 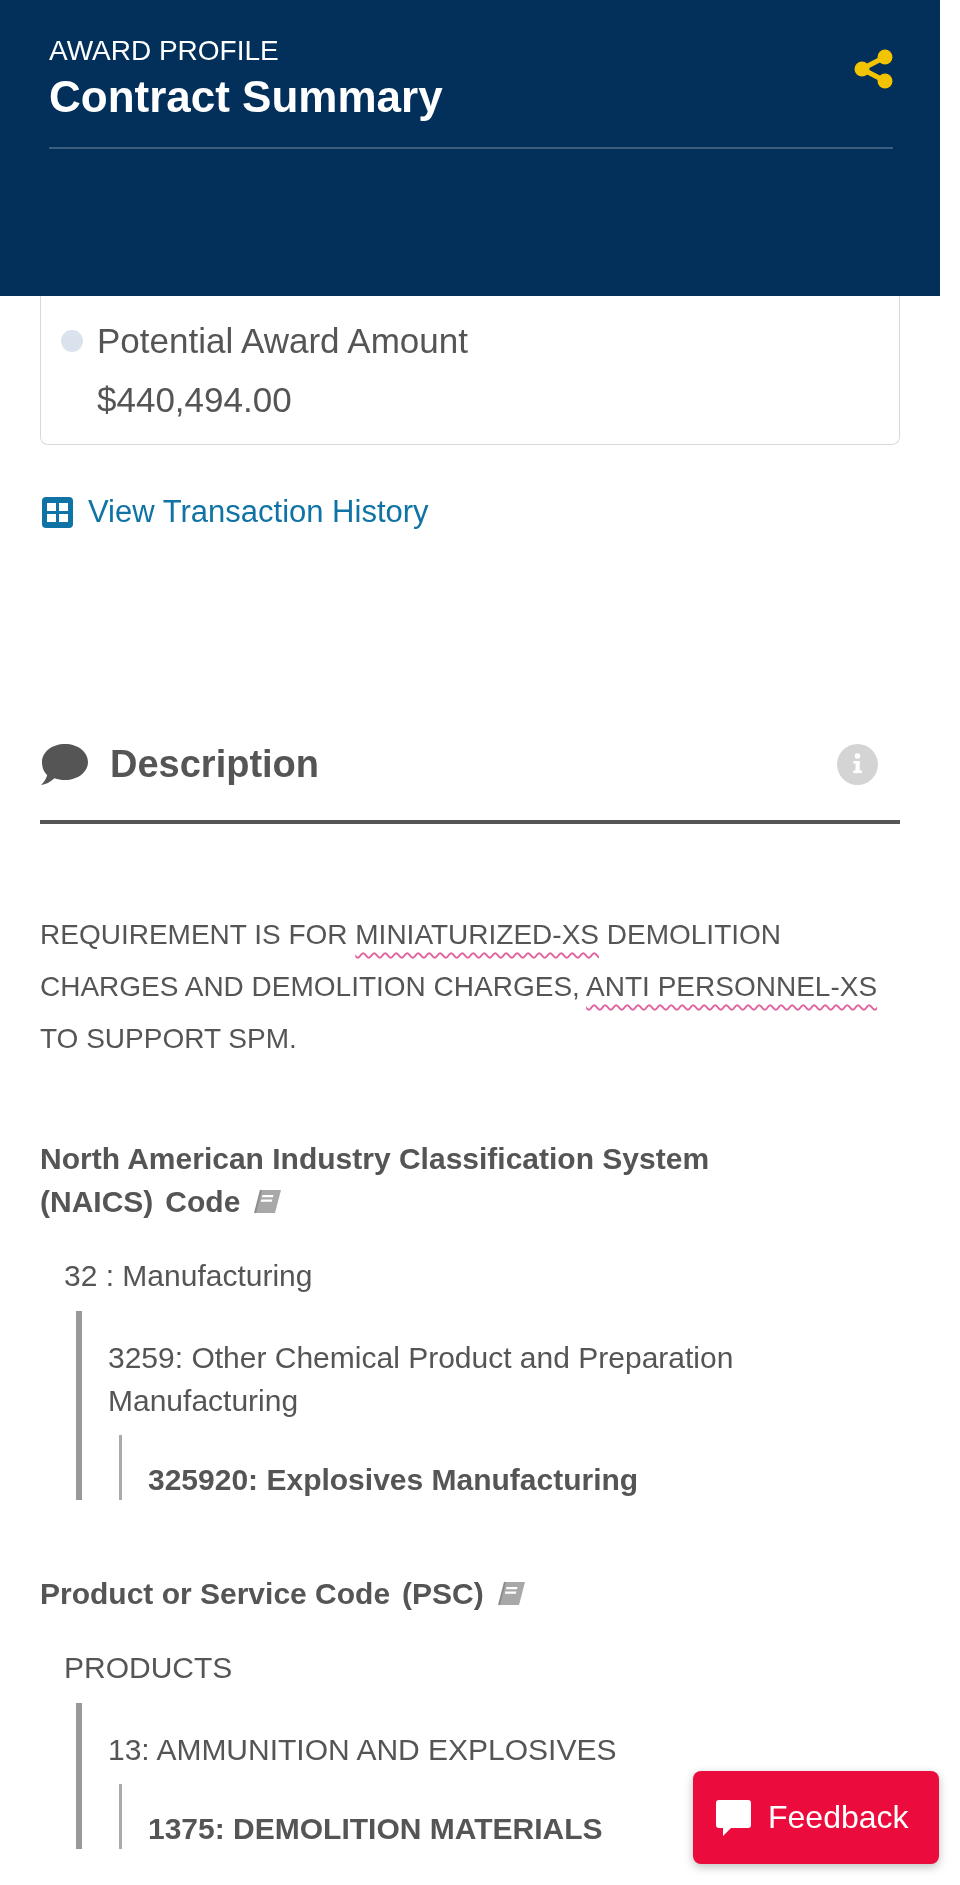 I want to click on page-eyebrow: AWARD PROFILE, so click(x=164, y=51).